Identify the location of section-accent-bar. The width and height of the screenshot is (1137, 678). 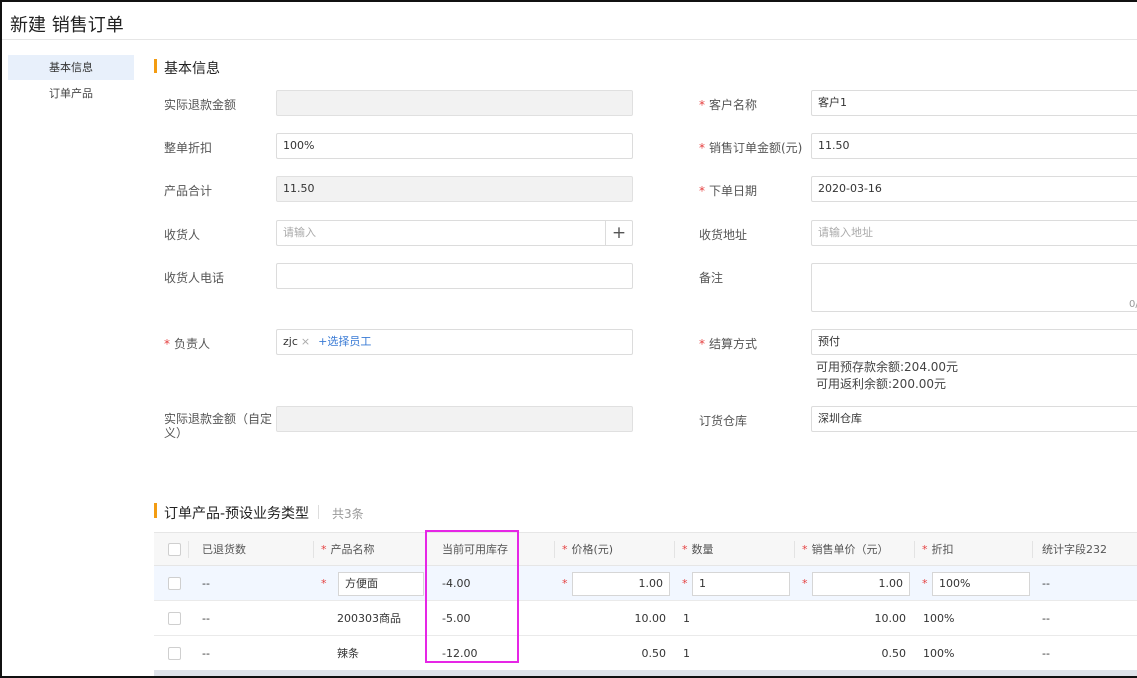
(155, 510).